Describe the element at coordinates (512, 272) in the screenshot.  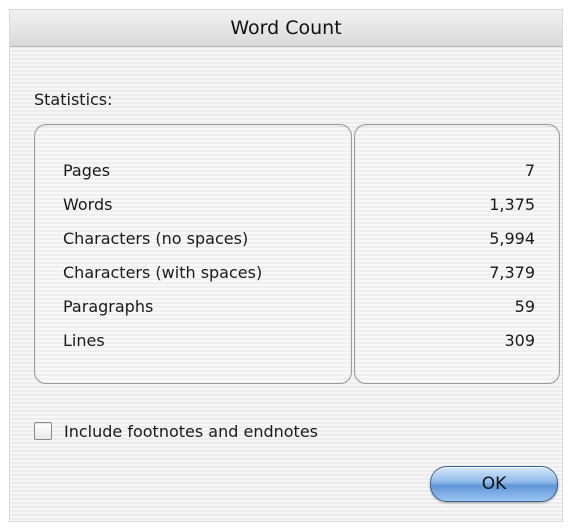
I see `stat-value-characters-with-spaces: 7,379` at that location.